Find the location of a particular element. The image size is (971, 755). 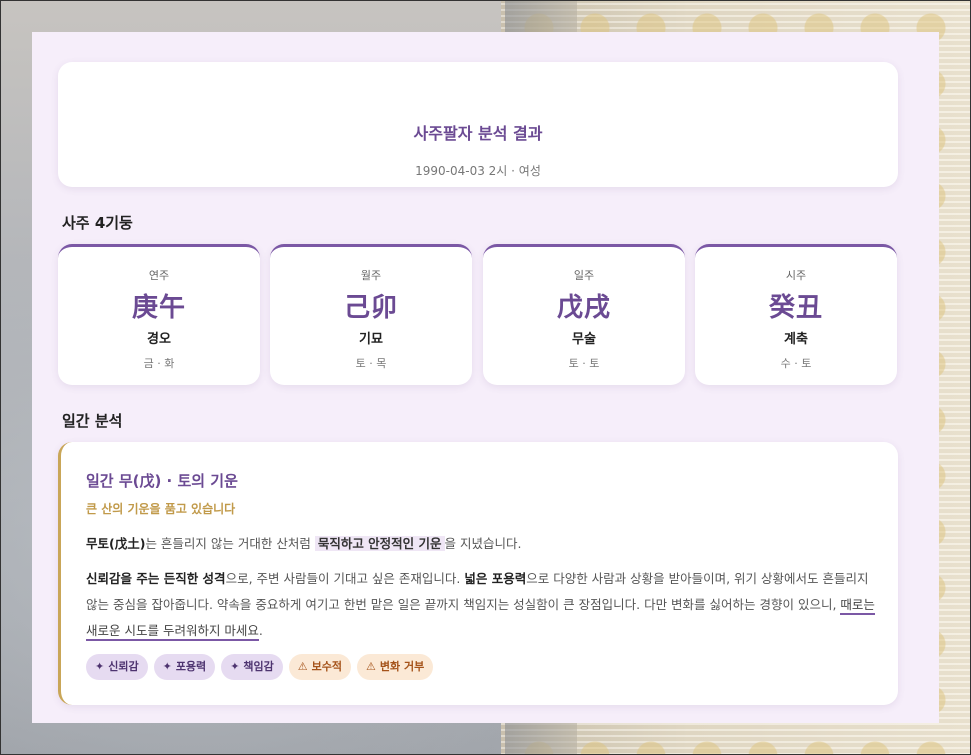

pillar-hangul: 기묘 is located at coordinates (371, 339).